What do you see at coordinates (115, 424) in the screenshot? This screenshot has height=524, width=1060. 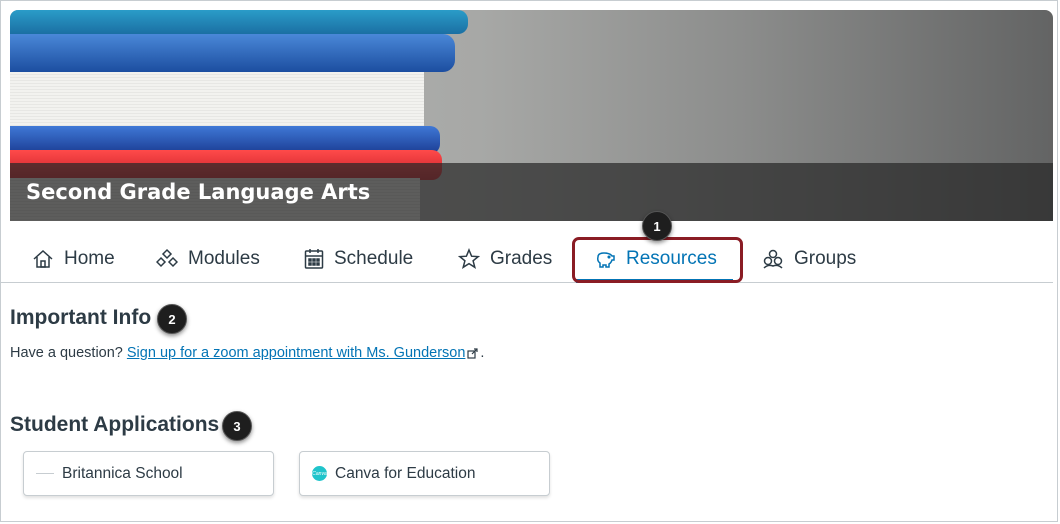 I see `student-applications-heading: Student Applications` at bounding box center [115, 424].